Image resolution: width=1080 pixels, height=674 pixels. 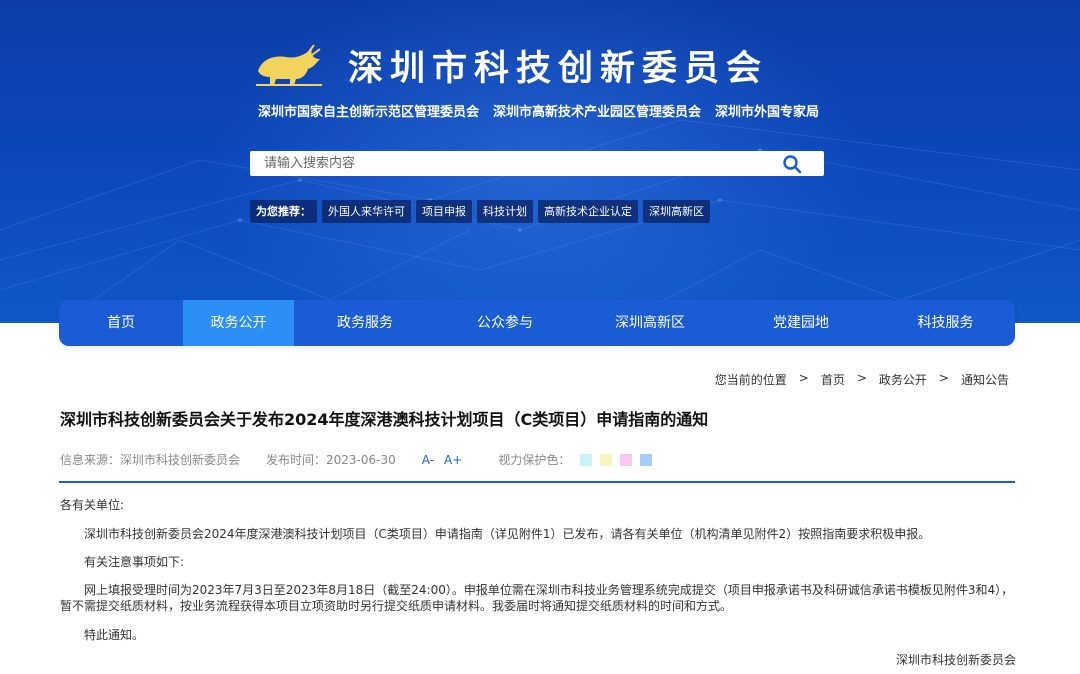 What do you see at coordinates (606, 459) in the screenshot?
I see `eye-care-swatch-yellow` at bounding box center [606, 459].